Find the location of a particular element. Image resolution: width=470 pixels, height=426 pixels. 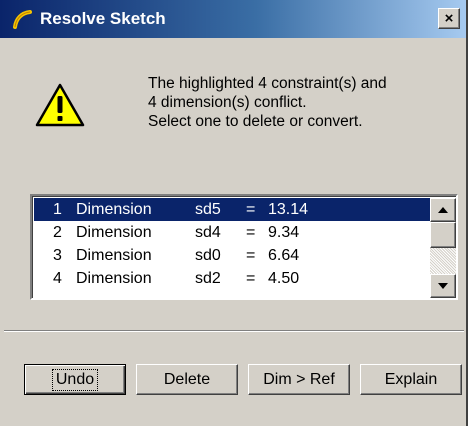

item-value: 6.64 is located at coordinates (284, 255).